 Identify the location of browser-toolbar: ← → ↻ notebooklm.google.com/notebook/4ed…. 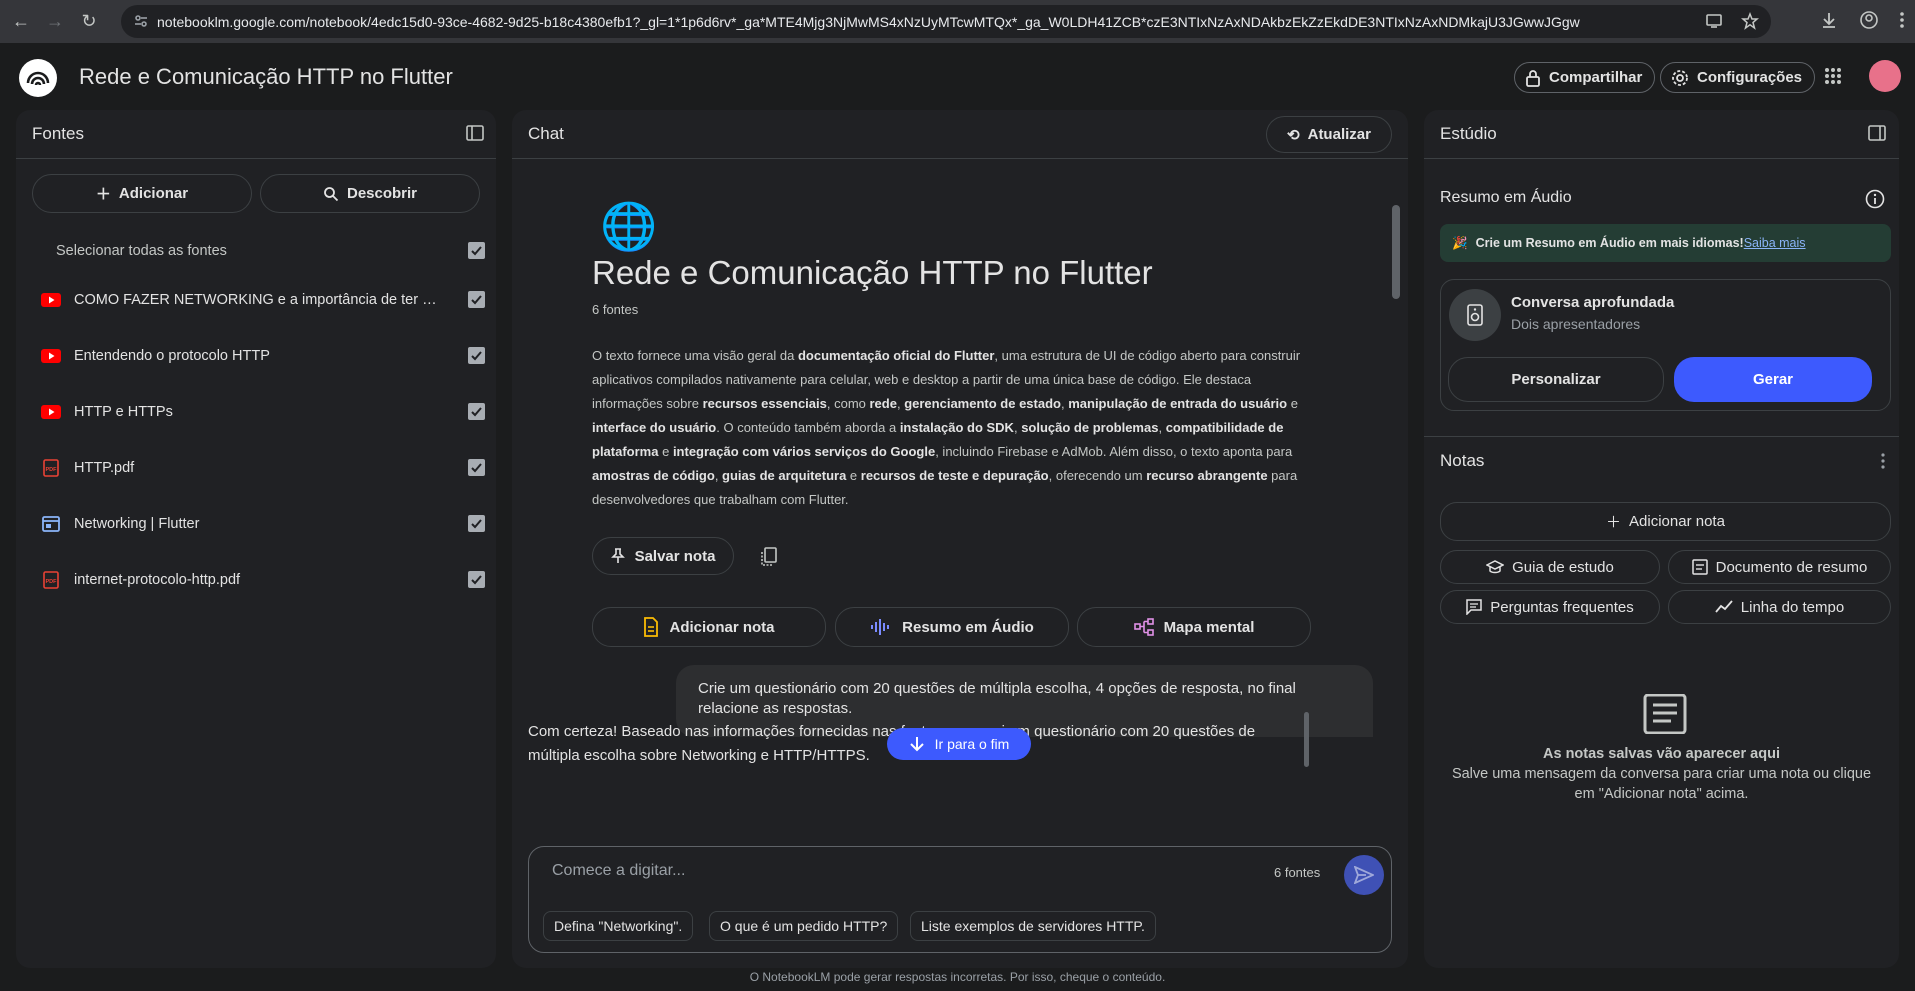
(957, 21).